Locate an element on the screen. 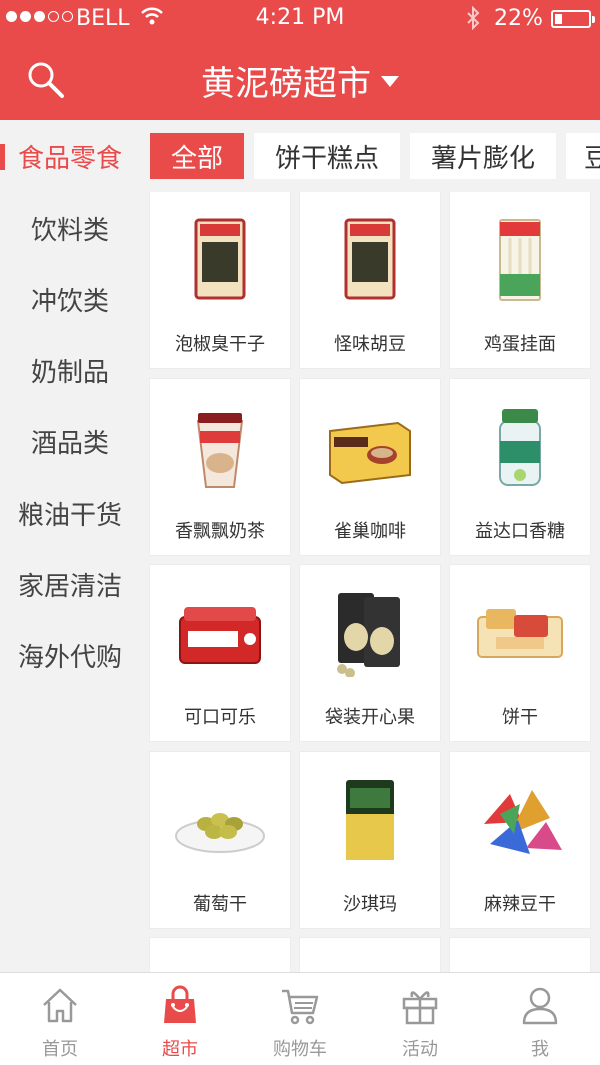 This screenshot has width=600, height=1065. product-name: 雀巢咖啡 is located at coordinates (370, 531).